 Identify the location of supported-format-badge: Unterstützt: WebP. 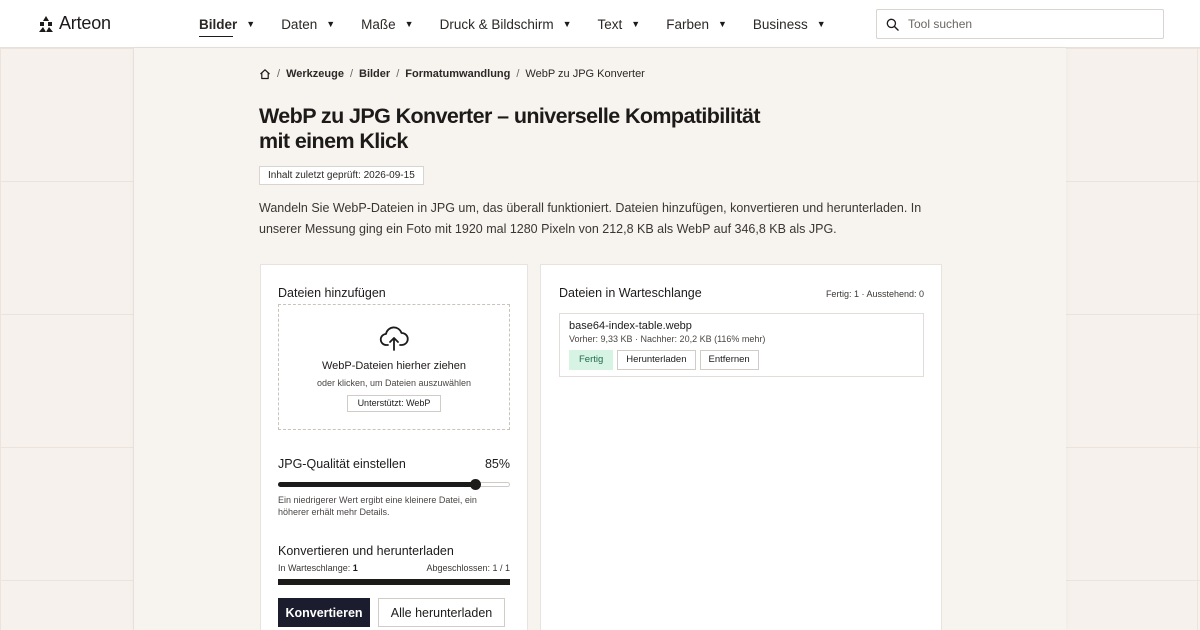
(394, 403).